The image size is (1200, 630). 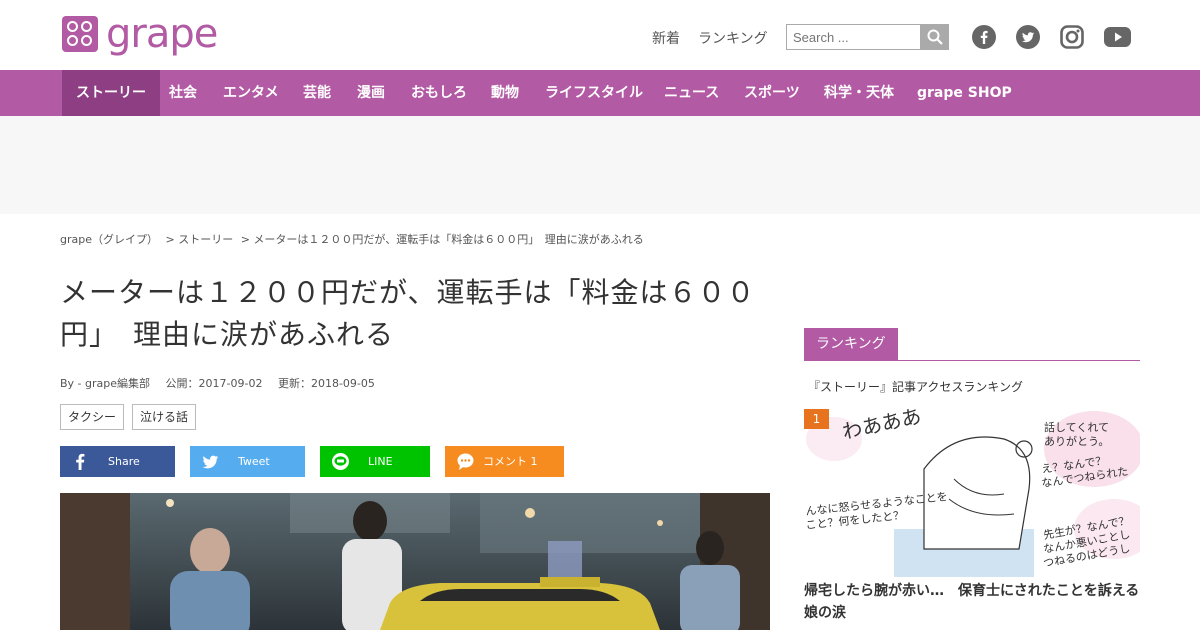 What do you see at coordinates (691, 93) in the screenshot?
I see `nav-item-news: ニュース` at bounding box center [691, 93].